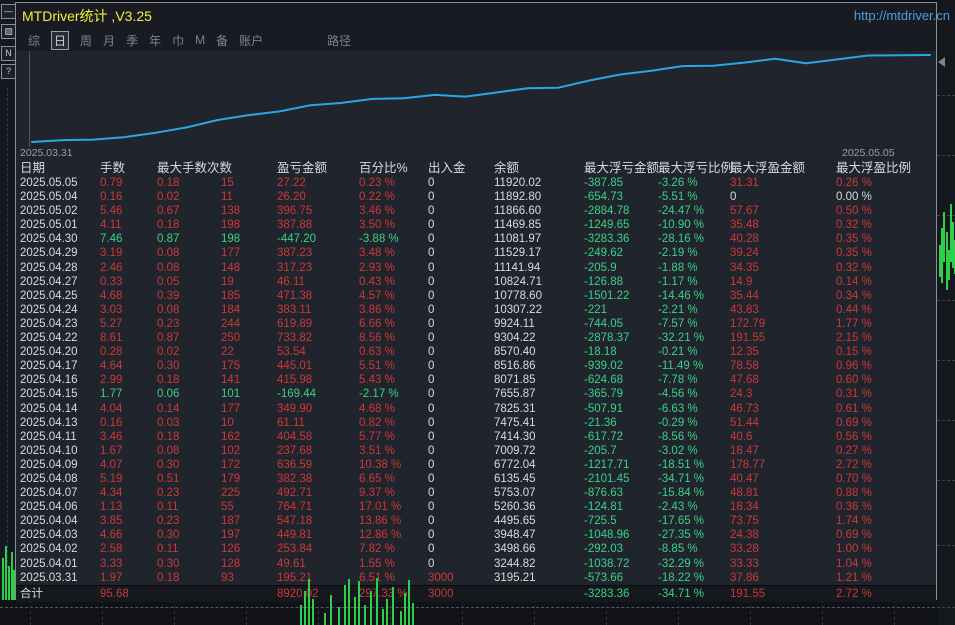 The image size is (955, 625). Describe the element at coordinates (8, 31) in the screenshot. I see `draw-icon: ▨` at that location.